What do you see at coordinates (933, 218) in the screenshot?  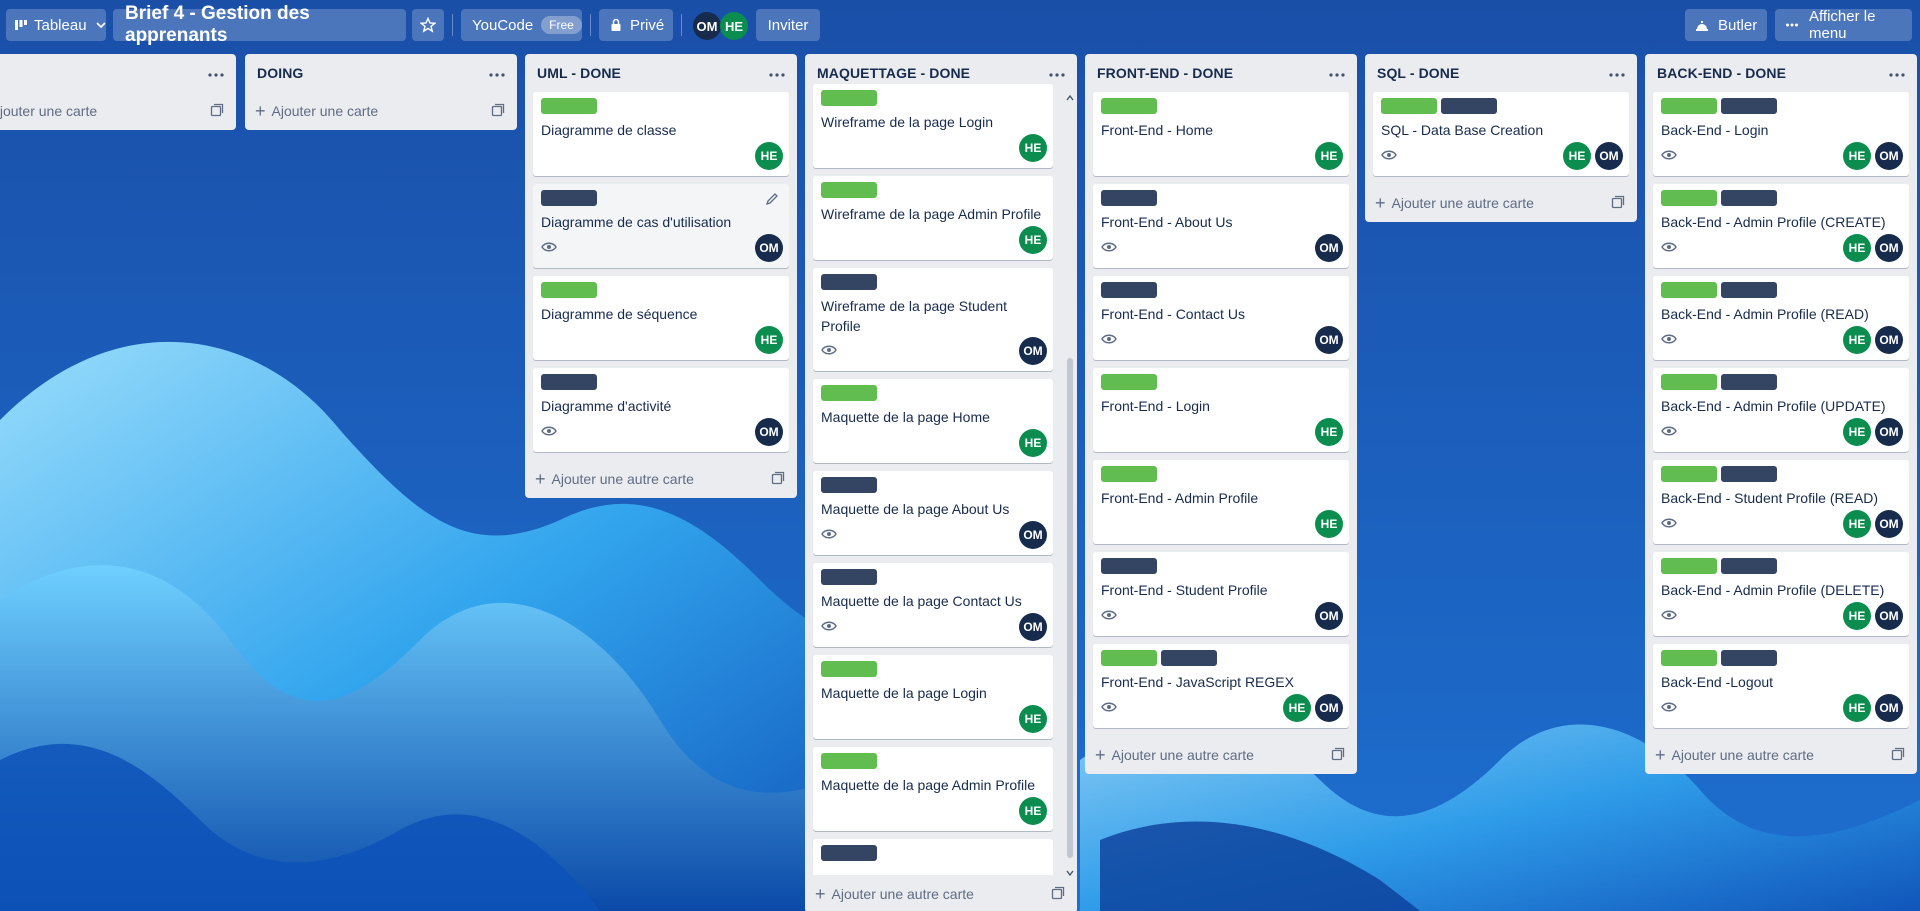 I see `card: Wireframe de la page Admin Profile HE` at bounding box center [933, 218].